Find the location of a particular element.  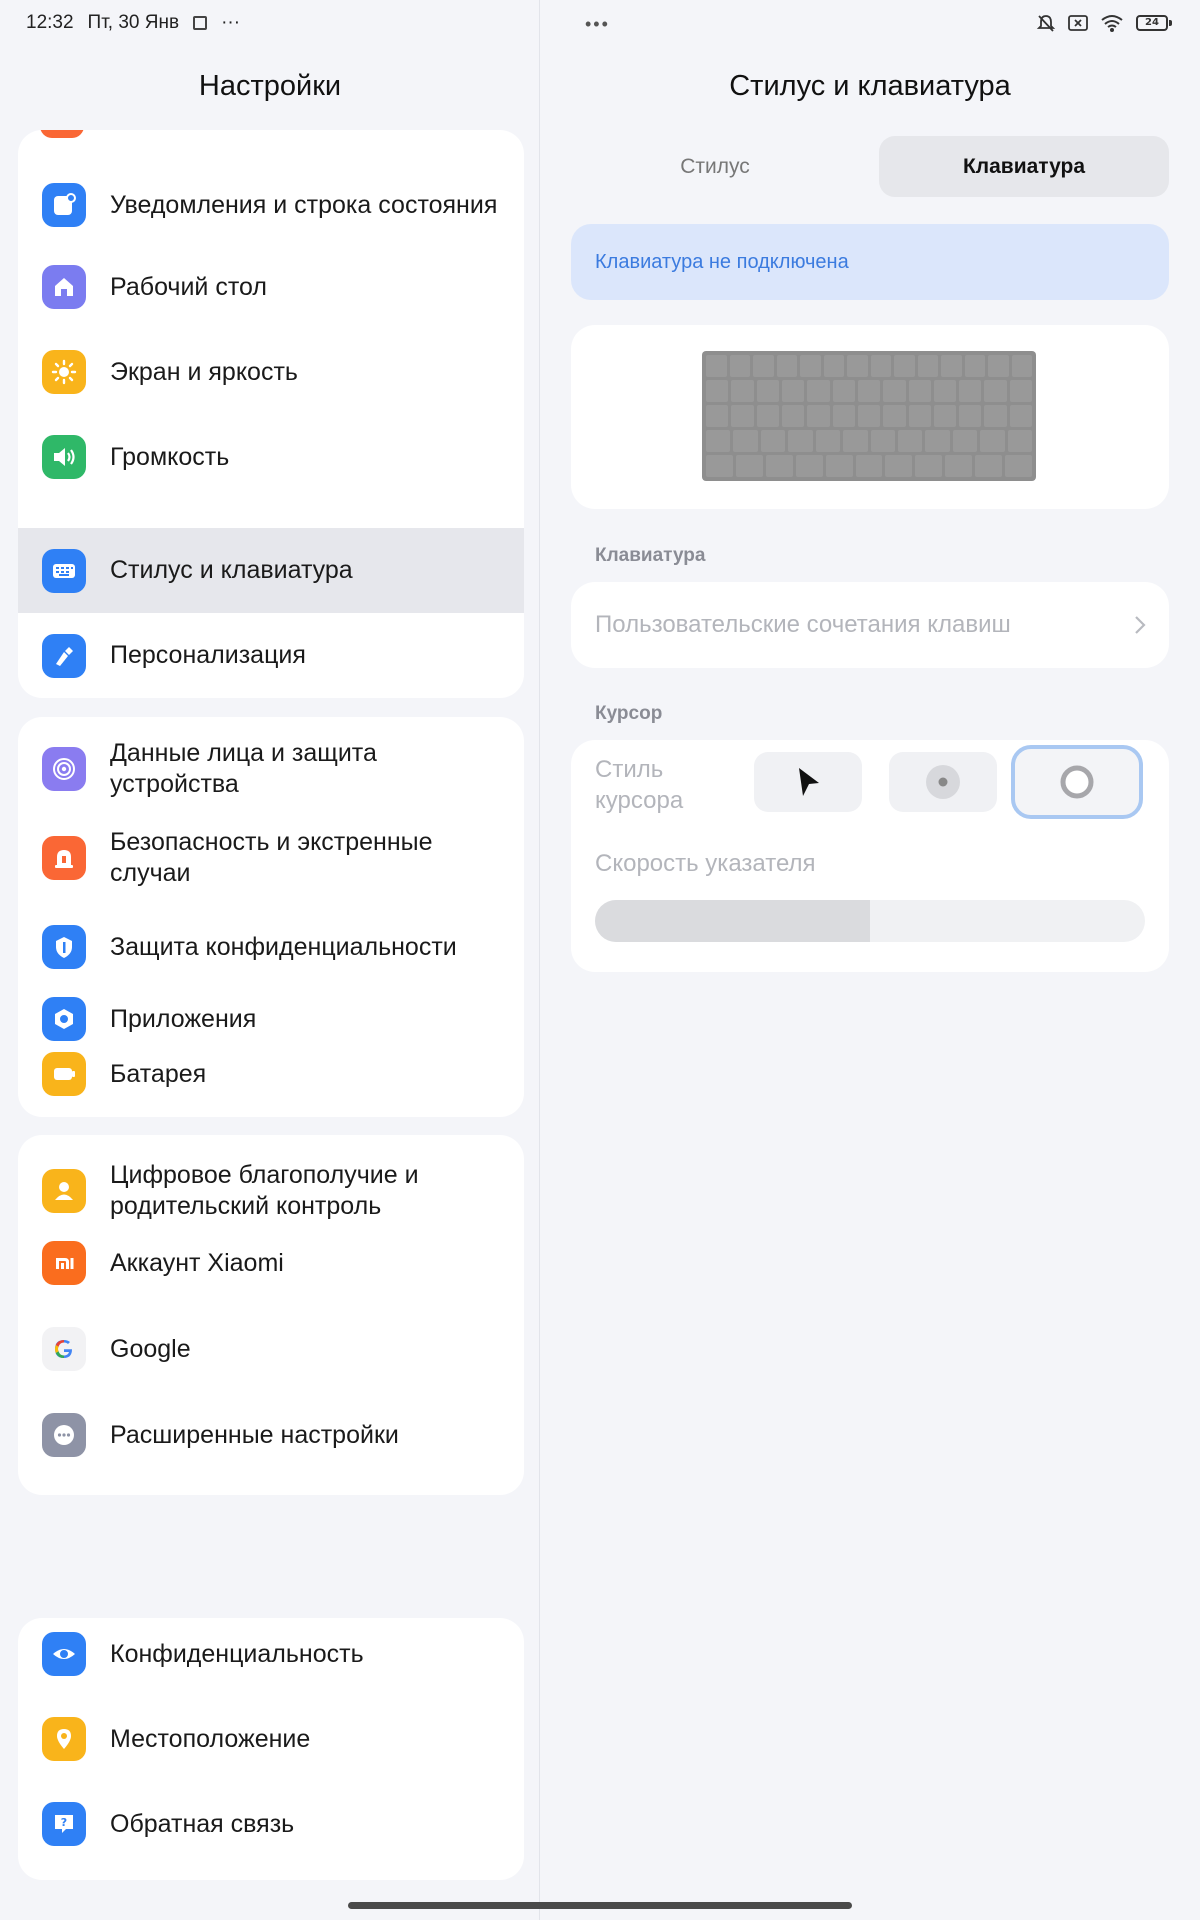

keyboard-status-banner: Клавиатура не подключена is located at coordinates (870, 262).